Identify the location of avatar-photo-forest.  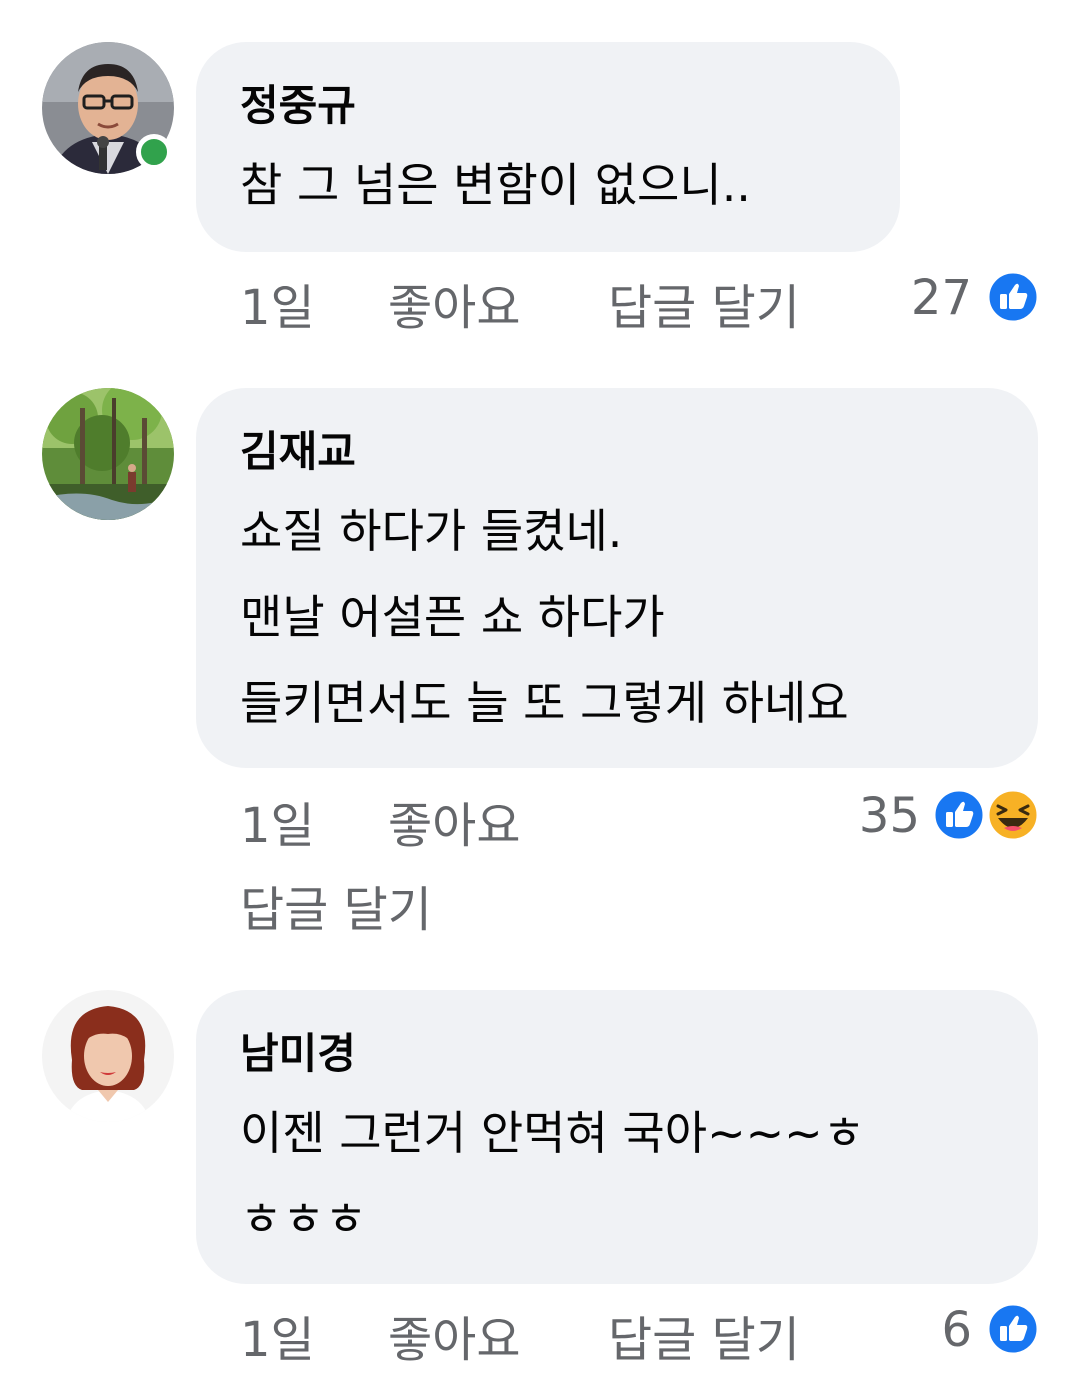
(108, 454).